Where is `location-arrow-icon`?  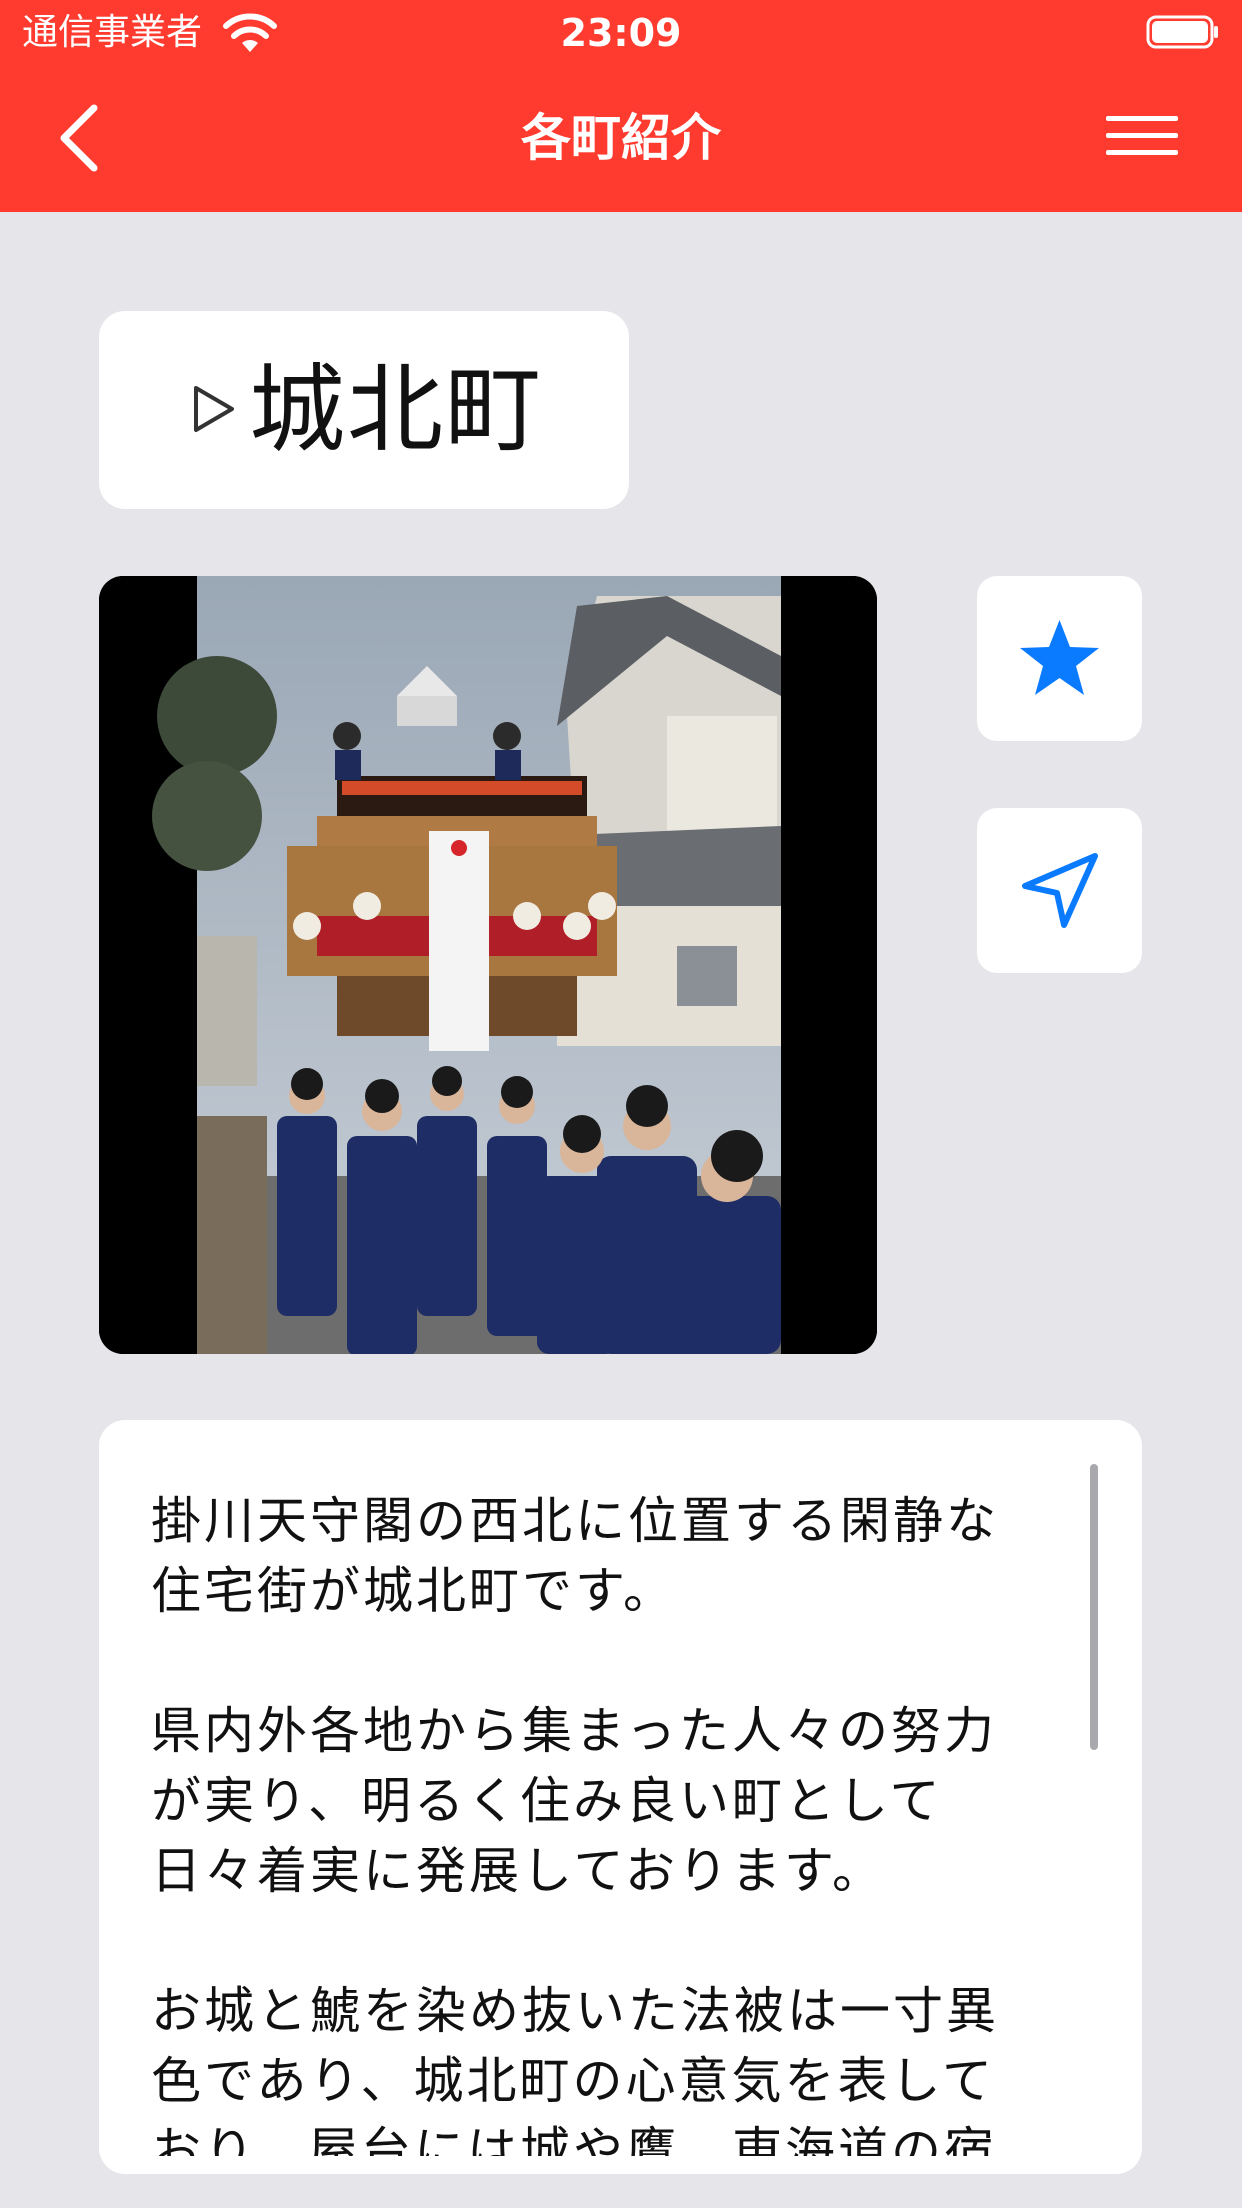 location-arrow-icon is located at coordinates (1060, 890).